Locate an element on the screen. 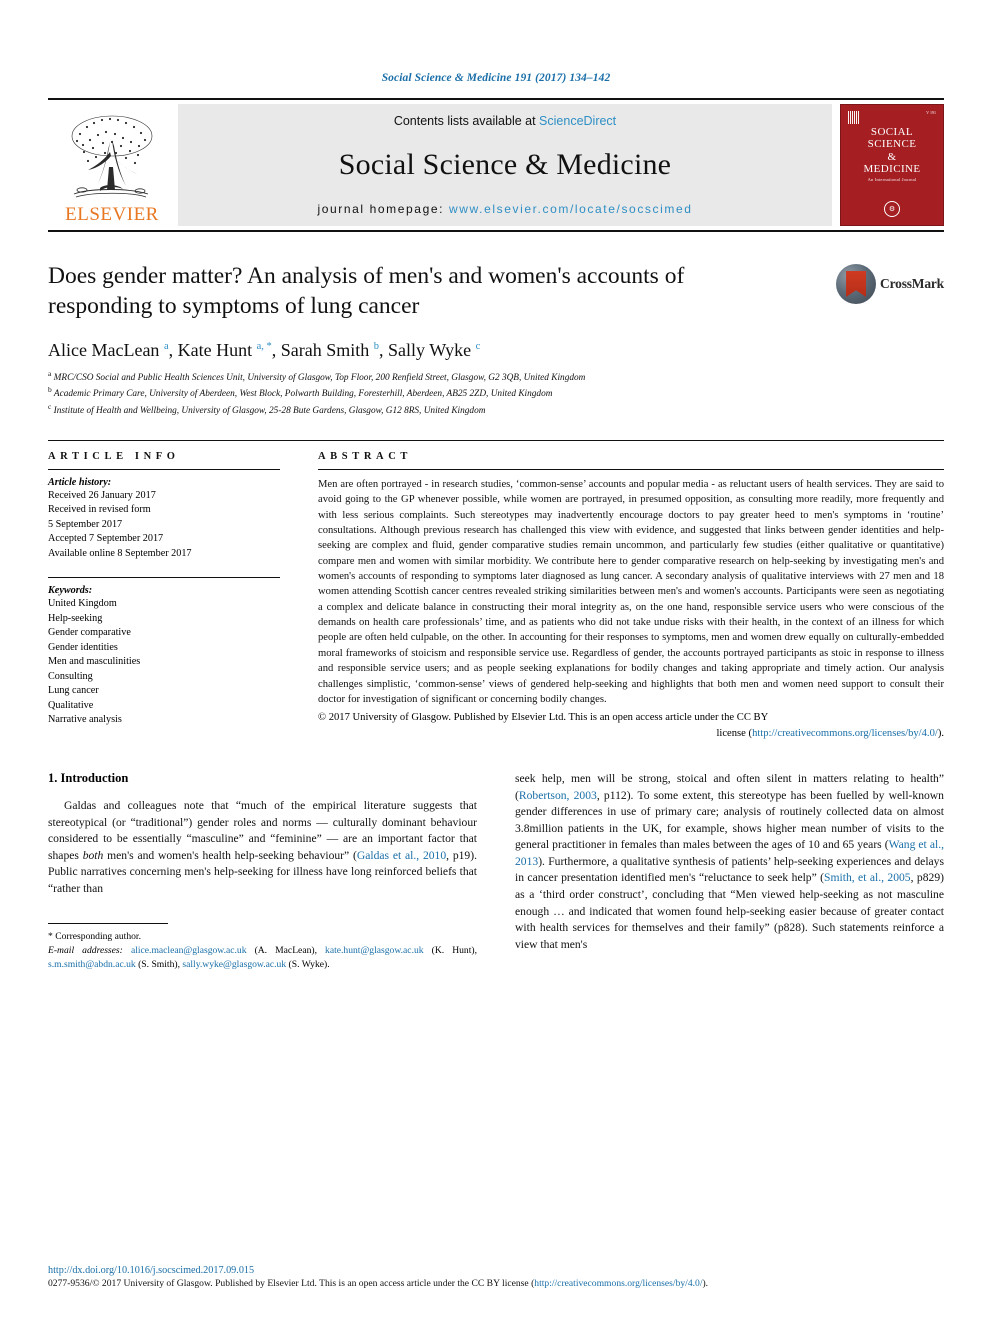  keyword-item: Qualitative is located at coordinates (71, 705).